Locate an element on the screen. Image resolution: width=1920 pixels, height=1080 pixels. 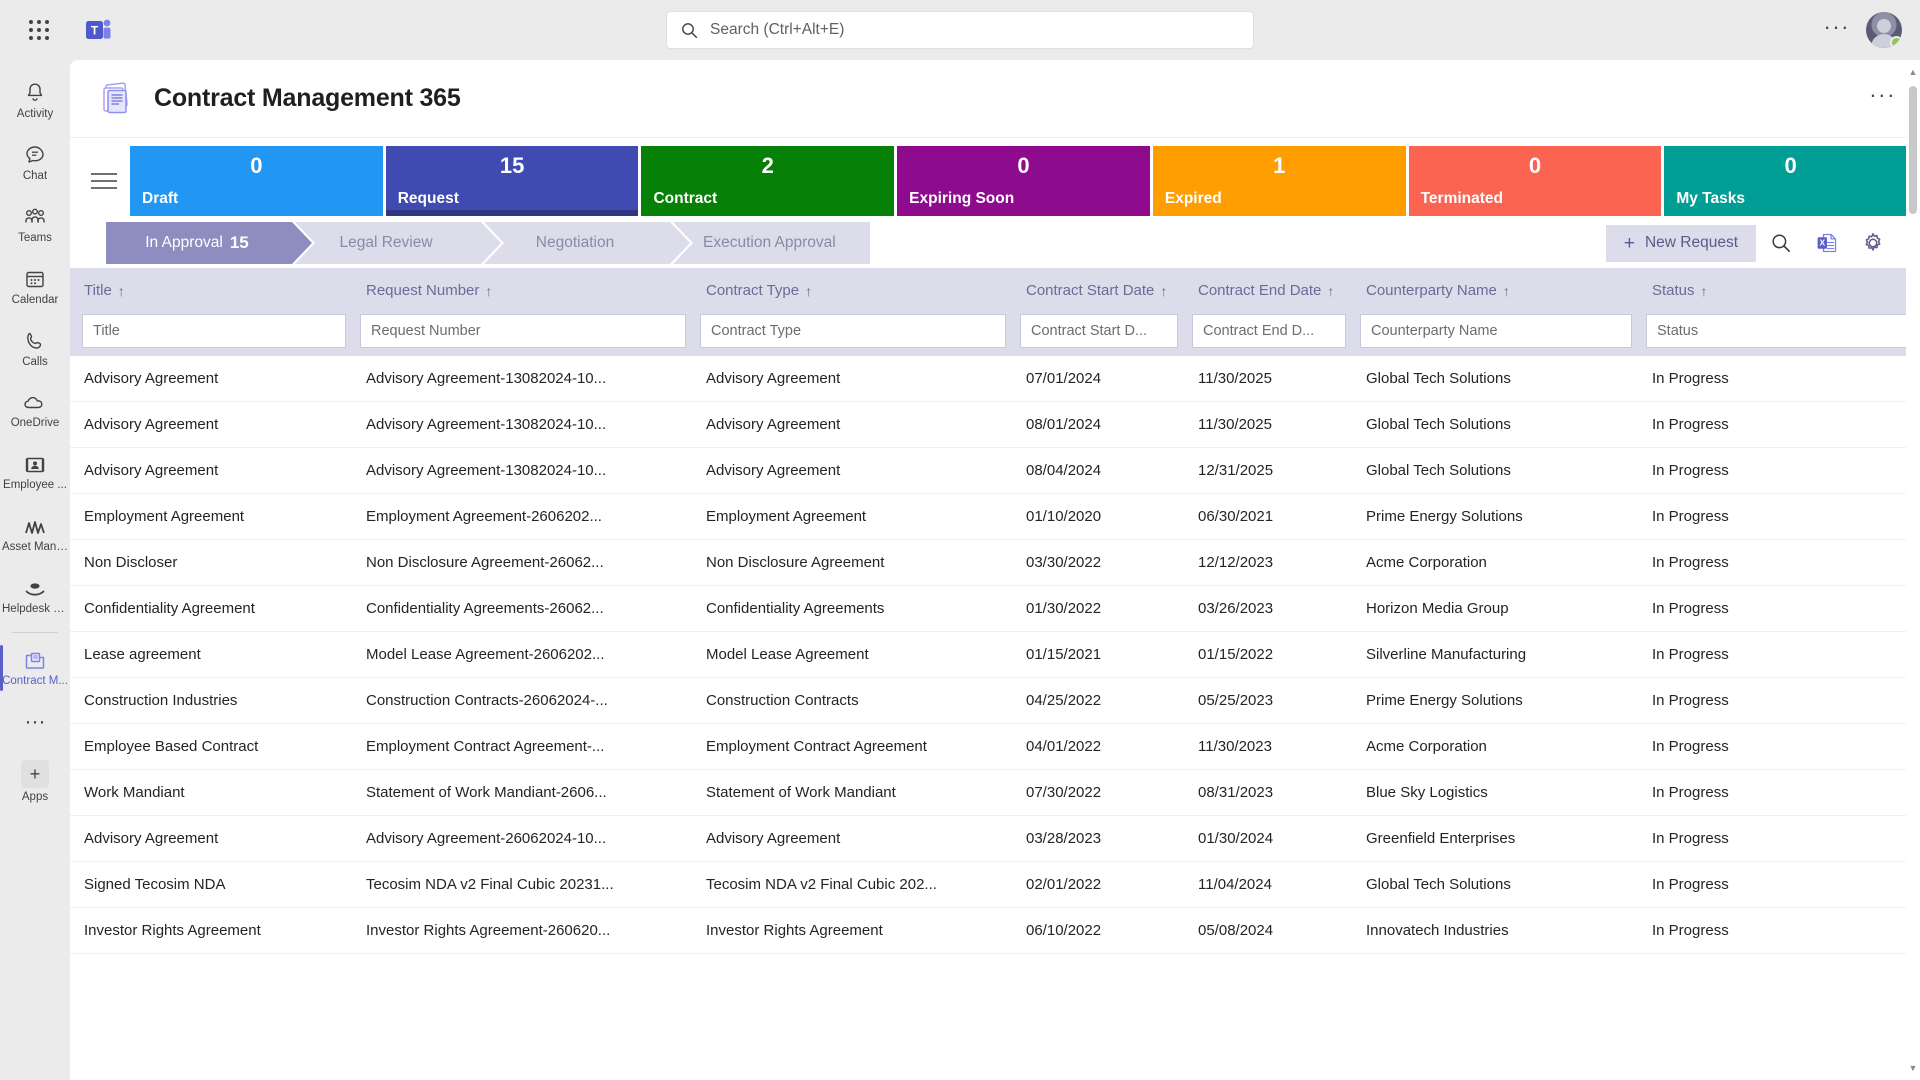
top-more-button: ··· is located at coordinates (1837, 30).